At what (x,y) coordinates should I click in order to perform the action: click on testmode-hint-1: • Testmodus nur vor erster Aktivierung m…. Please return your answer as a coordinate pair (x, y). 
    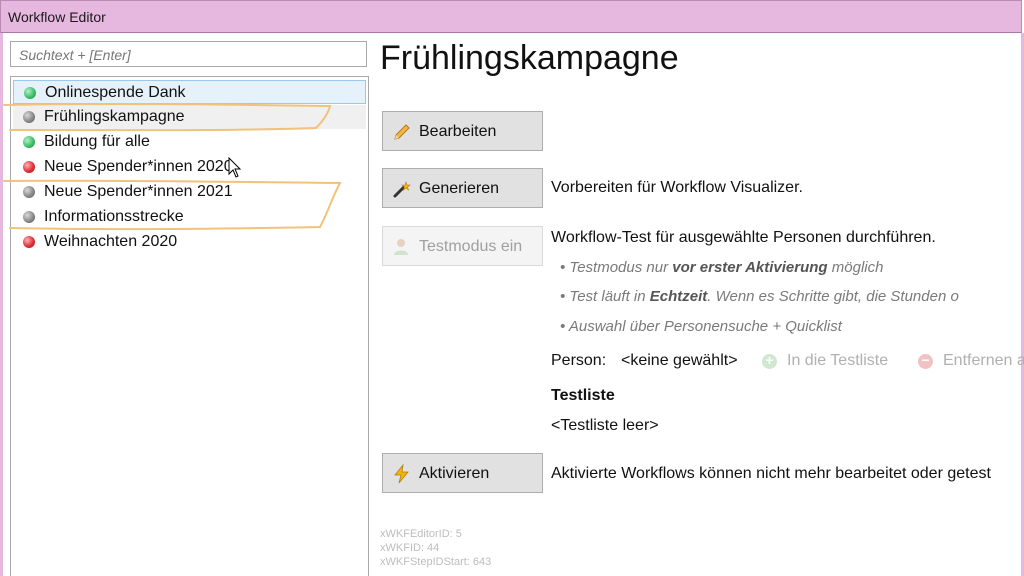
    Looking at the image, I should click on (722, 267).